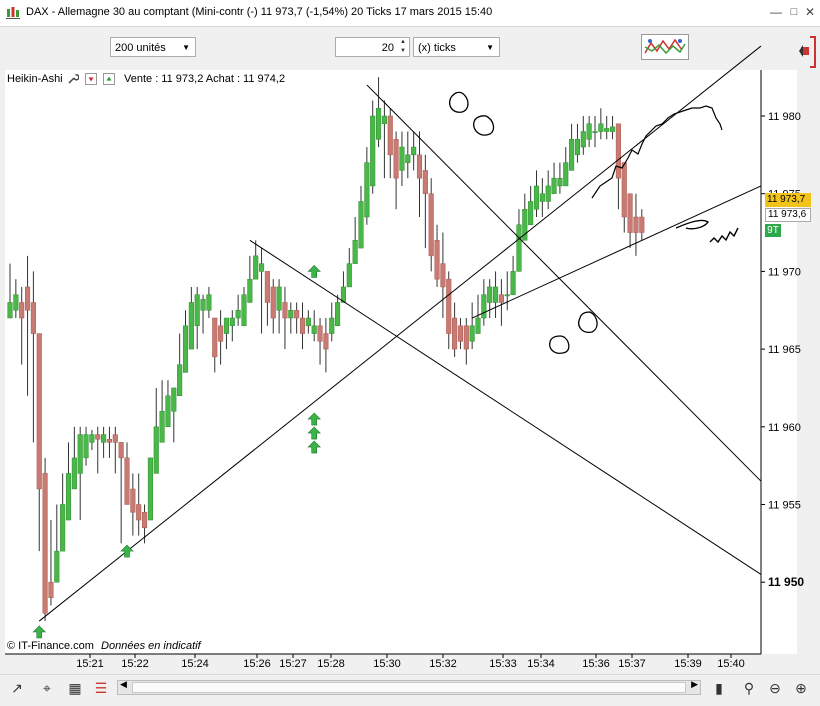 Image resolution: width=820 pixels, height=706 pixels. What do you see at coordinates (808, 53) in the screenshot?
I see `side-tools-icon` at bounding box center [808, 53].